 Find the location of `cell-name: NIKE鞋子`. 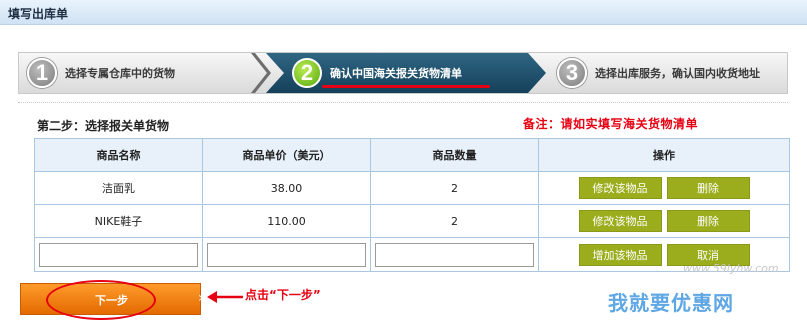

cell-name: NIKE鞋子 is located at coordinates (118, 221).